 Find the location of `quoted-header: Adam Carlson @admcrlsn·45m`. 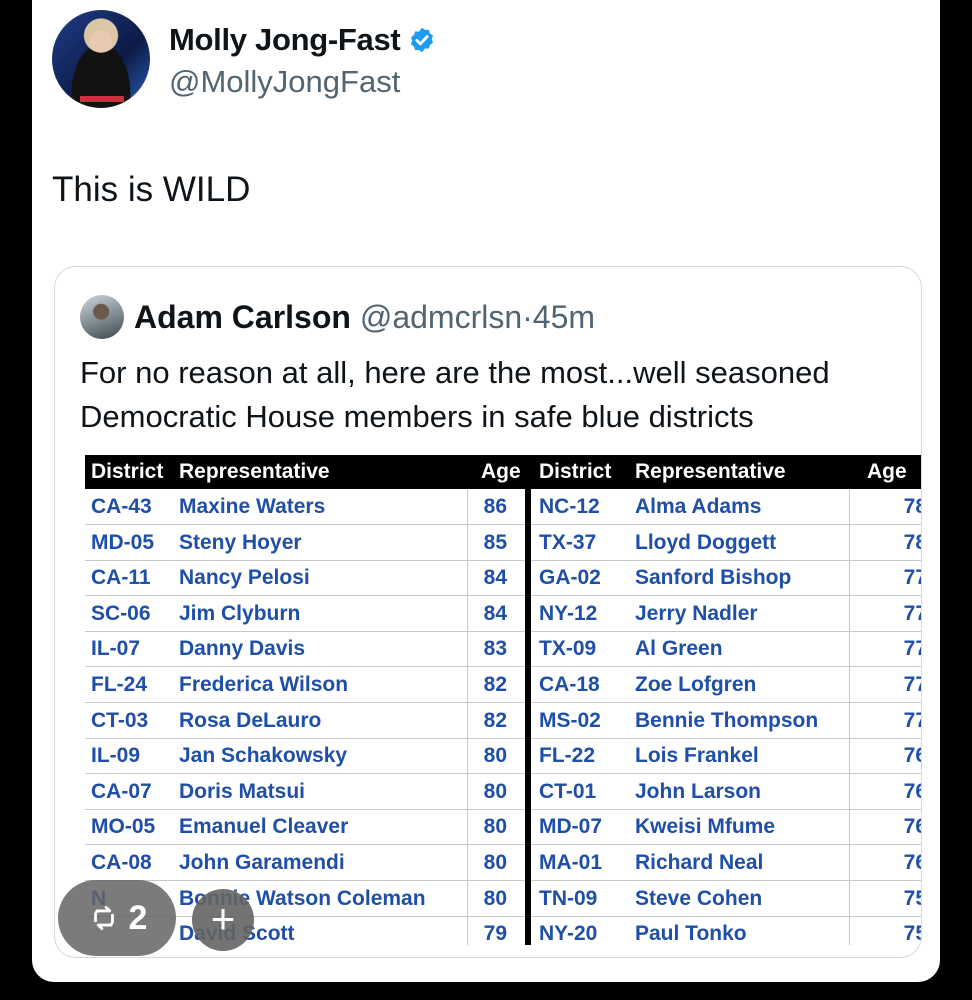

quoted-header: Adam Carlson @admcrlsn·45m is located at coordinates (364, 317).